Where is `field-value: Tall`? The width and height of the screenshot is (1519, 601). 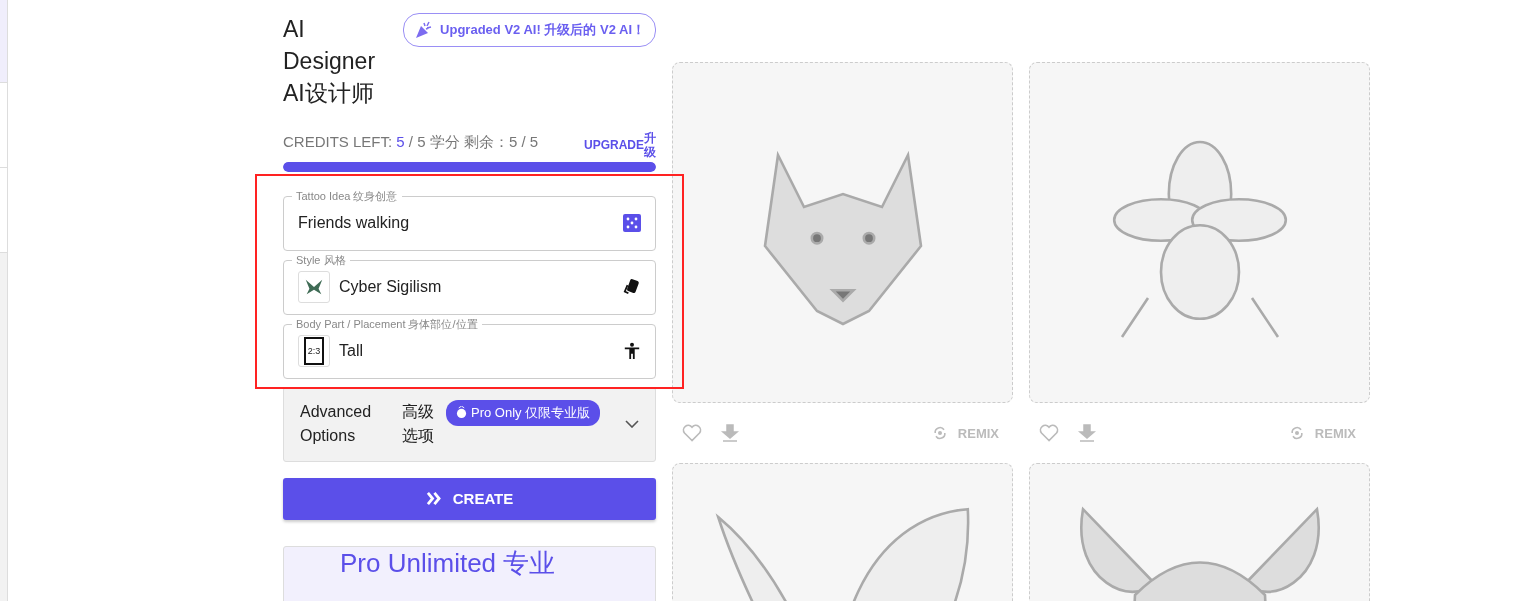 field-value: Tall is located at coordinates (351, 351).